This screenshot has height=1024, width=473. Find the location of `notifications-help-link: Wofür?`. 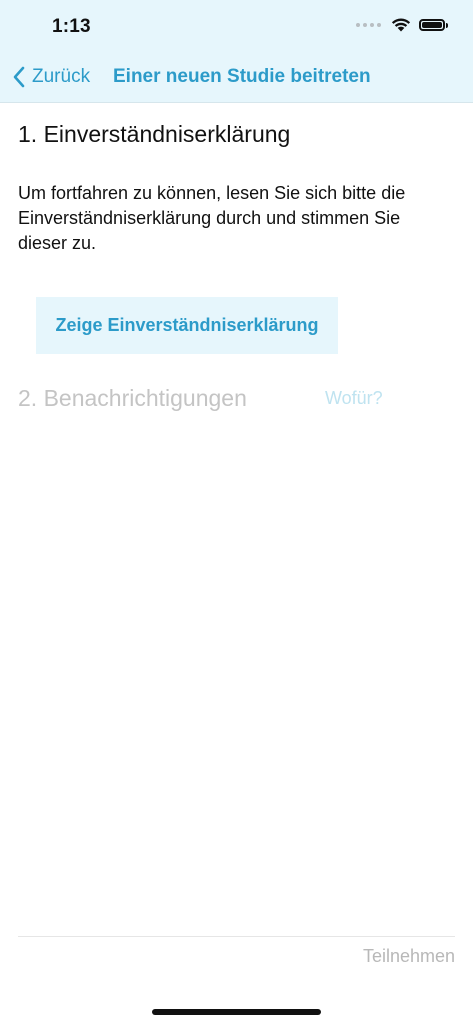

notifications-help-link: Wofür? is located at coordinates (354, 398).